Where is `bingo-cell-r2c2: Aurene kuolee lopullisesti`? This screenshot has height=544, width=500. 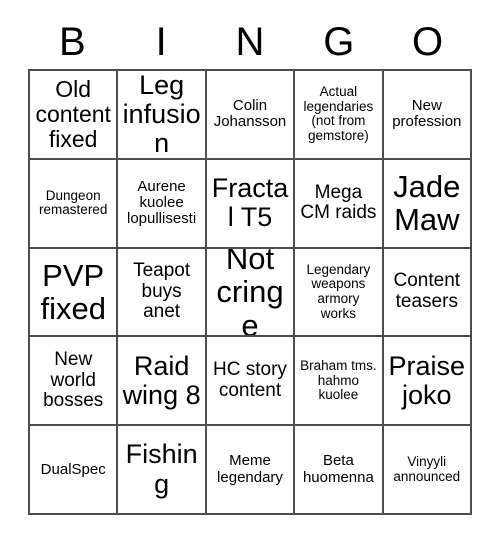 bingo-cell-r2c2: Aurene kuolee lopullisesti is located at coordinates (162, 204).